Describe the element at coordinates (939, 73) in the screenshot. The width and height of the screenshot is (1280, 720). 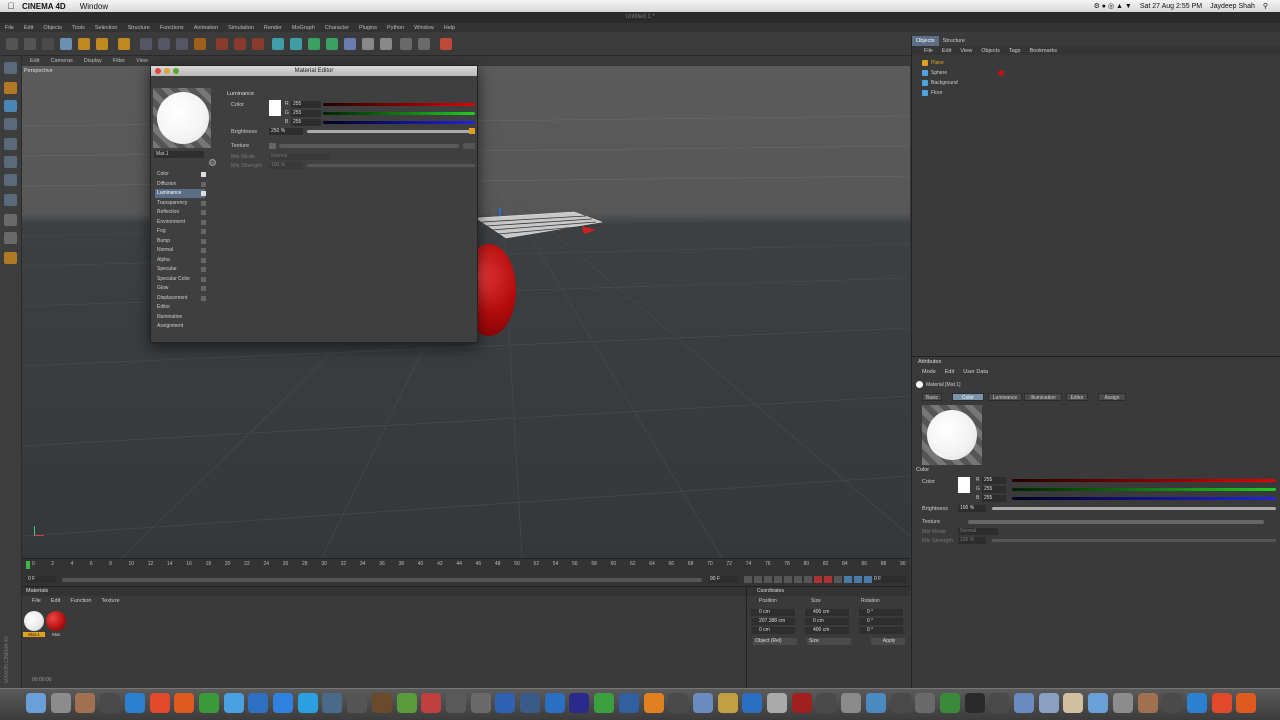
I see `object-name: Sphere` at that location.